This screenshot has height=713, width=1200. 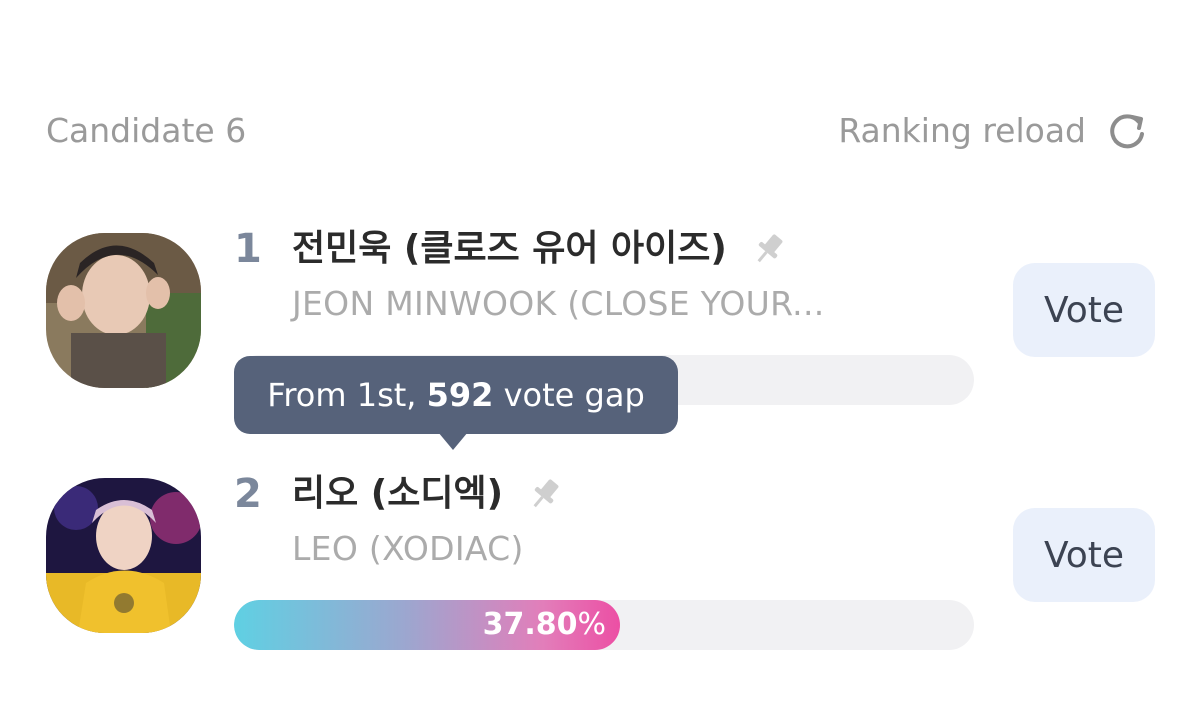 I want to click on candidate-name: 리오 (소디엑), so click(x=428, y=494).